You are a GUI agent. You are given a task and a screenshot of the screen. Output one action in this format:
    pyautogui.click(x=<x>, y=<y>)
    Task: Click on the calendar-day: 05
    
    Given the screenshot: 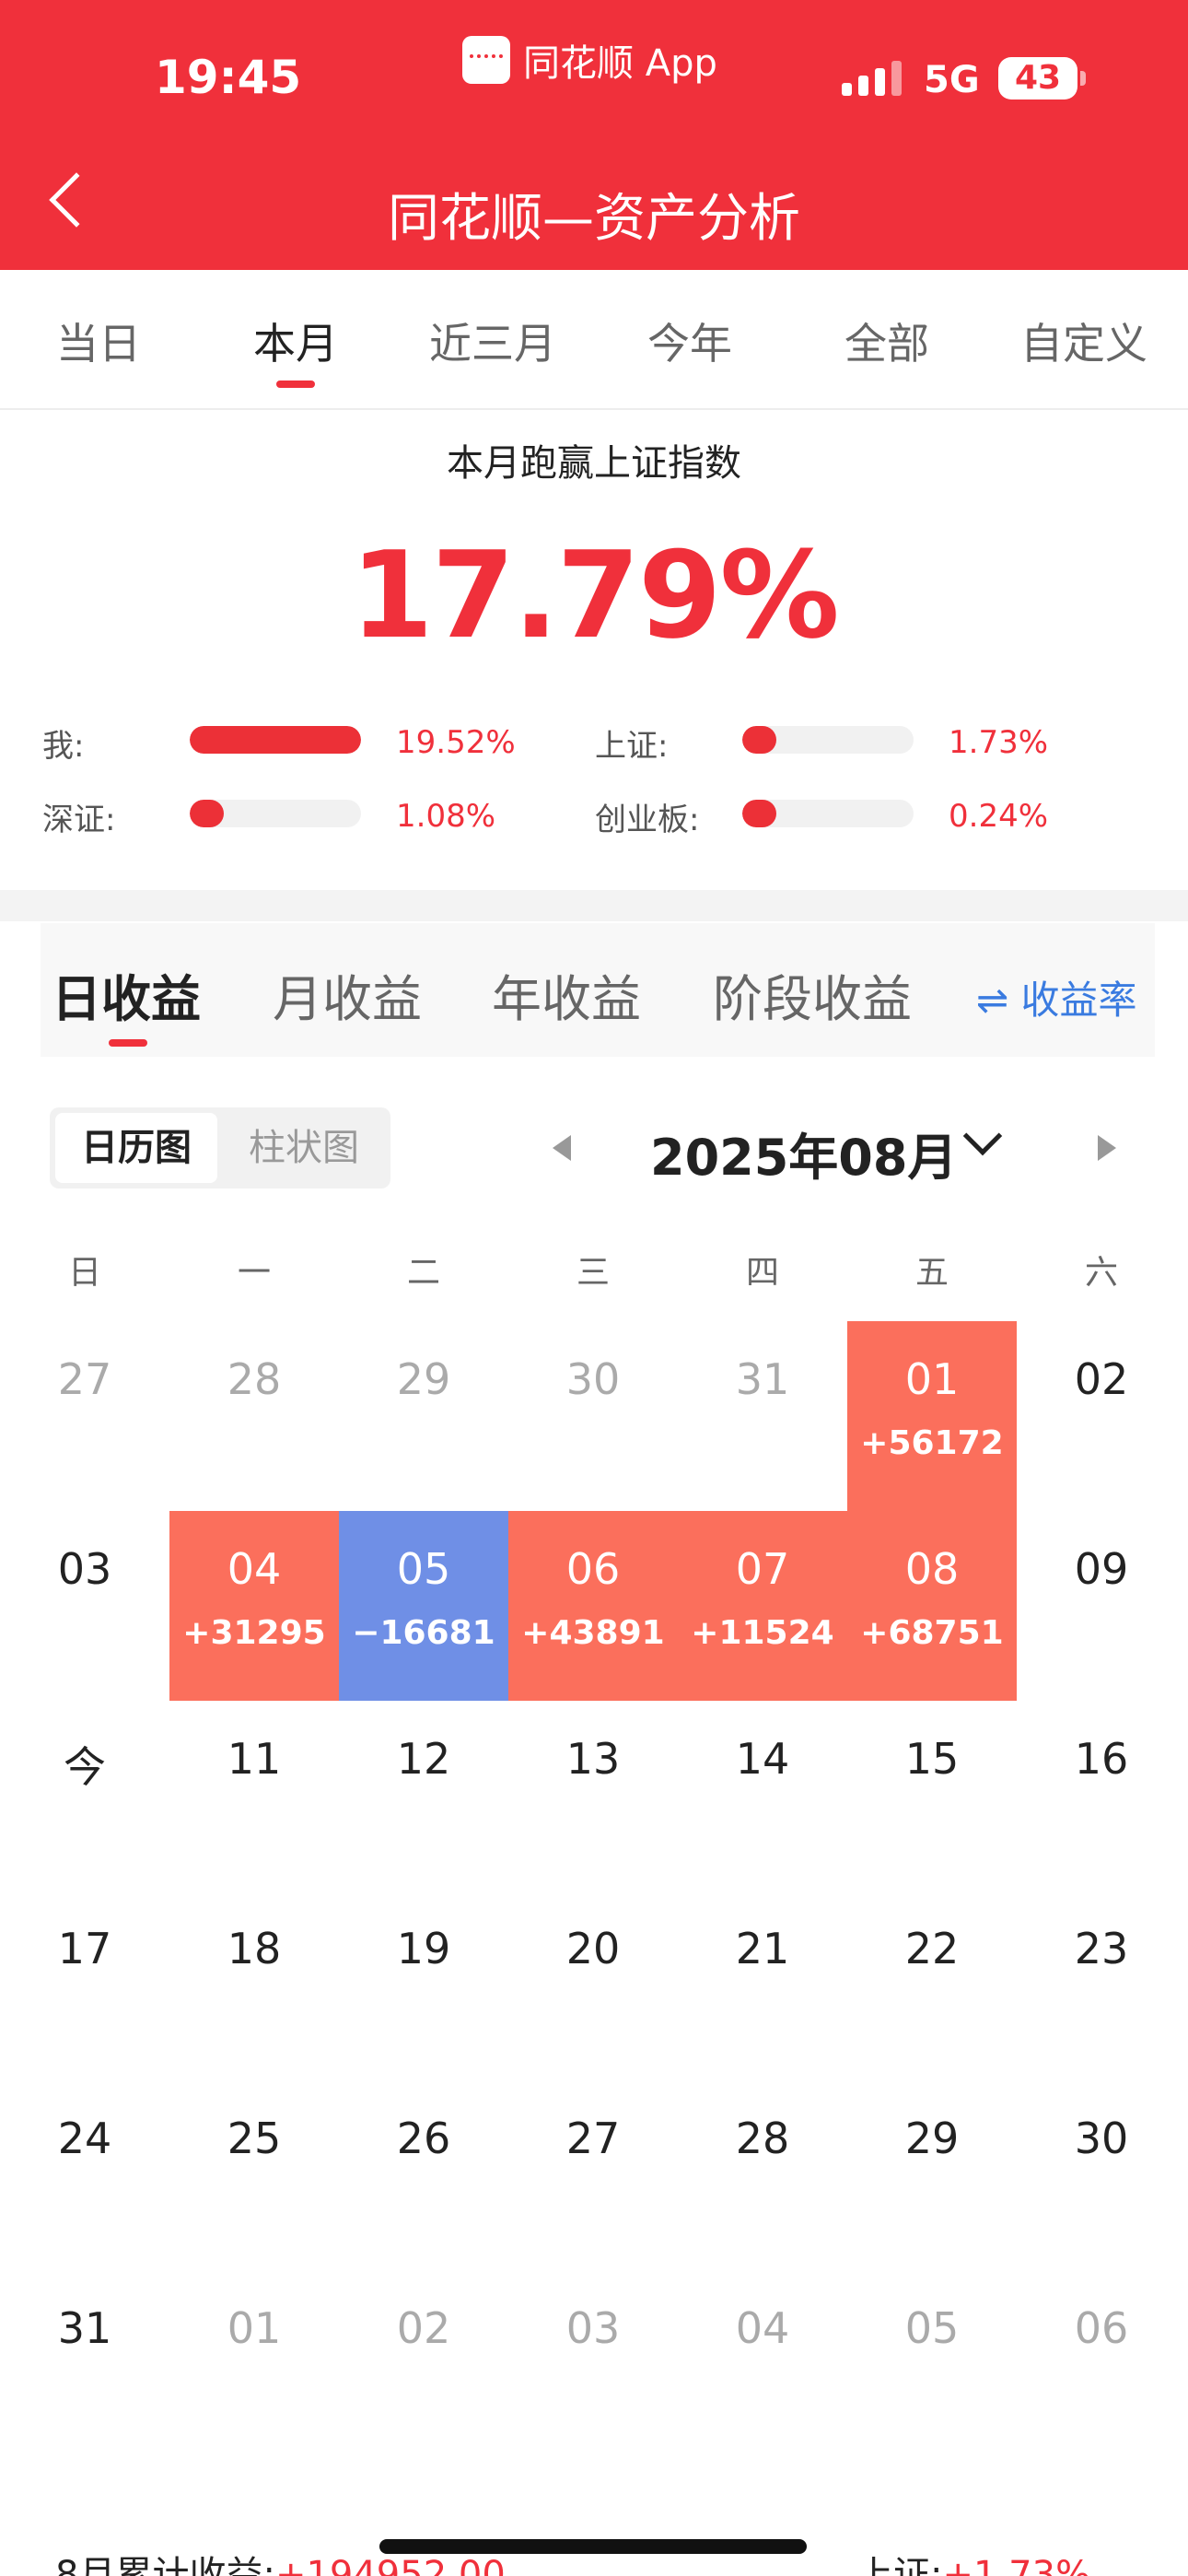 What is the action you would take?
    pyautogui.click(x=932, y=2365)
    